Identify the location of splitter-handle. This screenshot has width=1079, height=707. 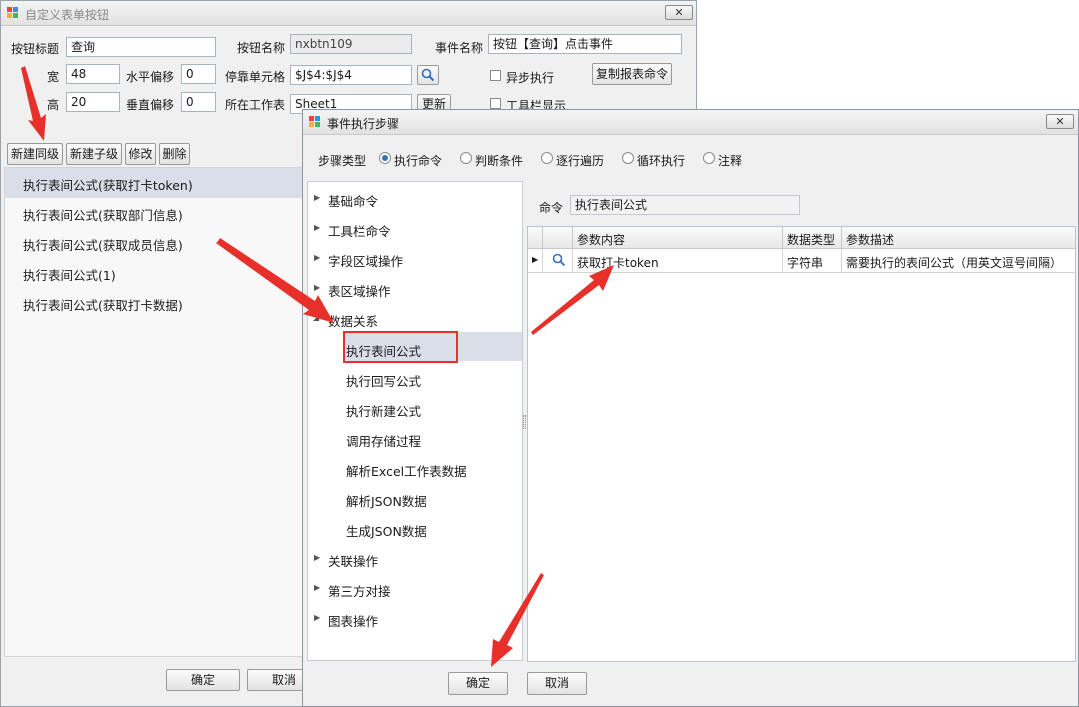
(524, 422).